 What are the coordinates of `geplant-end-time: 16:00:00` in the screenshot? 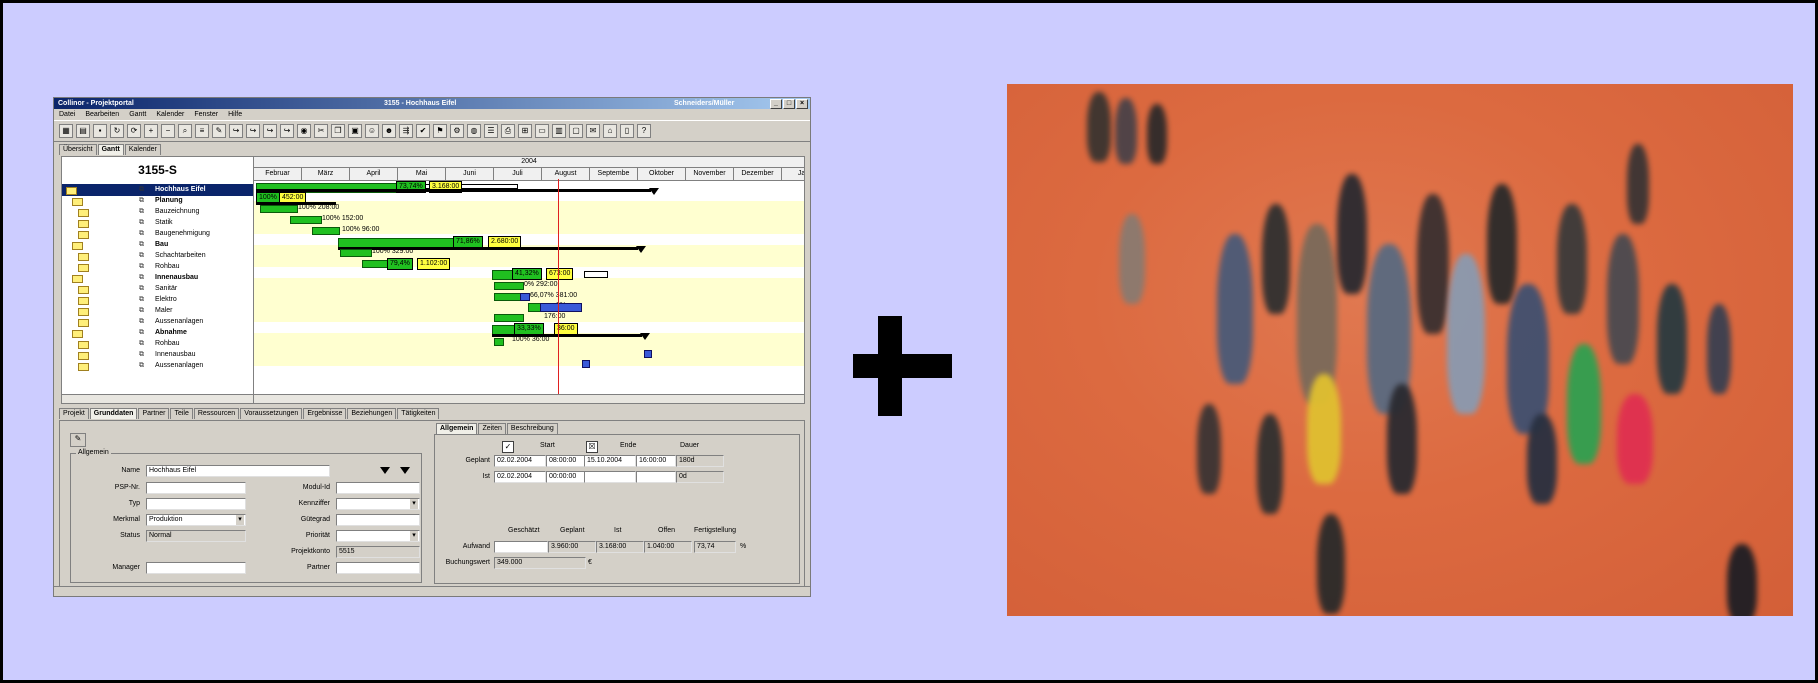 It's located at (656, 461).